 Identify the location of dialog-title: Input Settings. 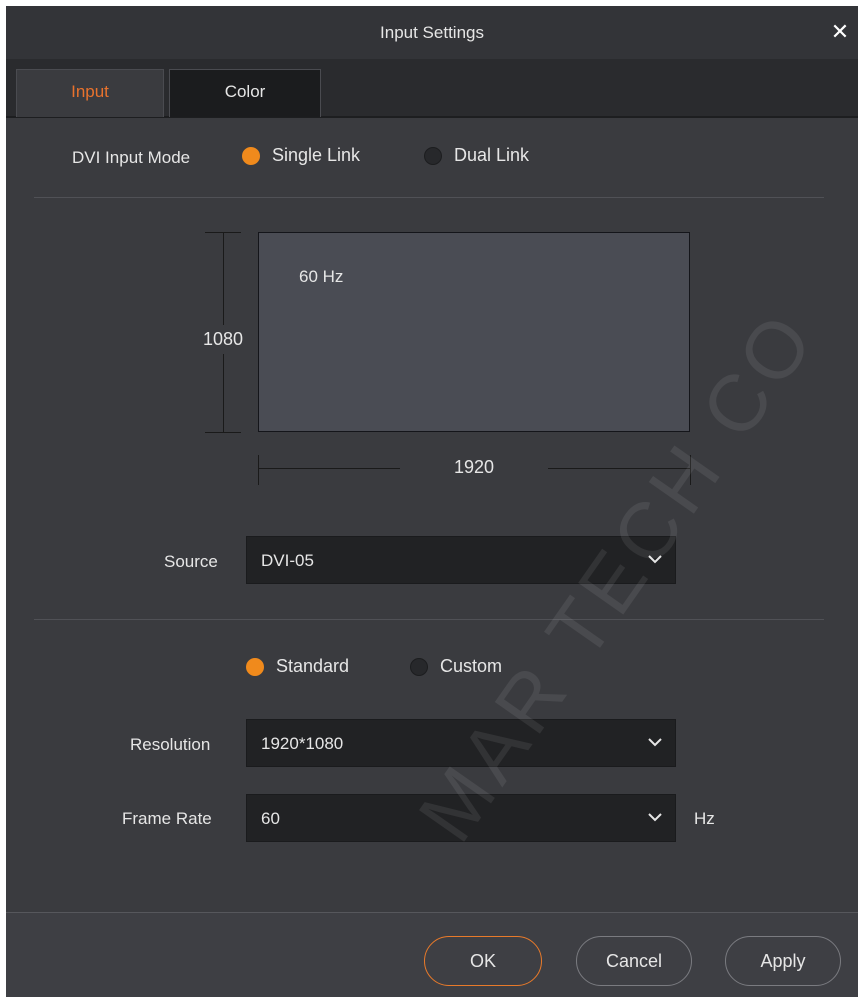
(432, 32).